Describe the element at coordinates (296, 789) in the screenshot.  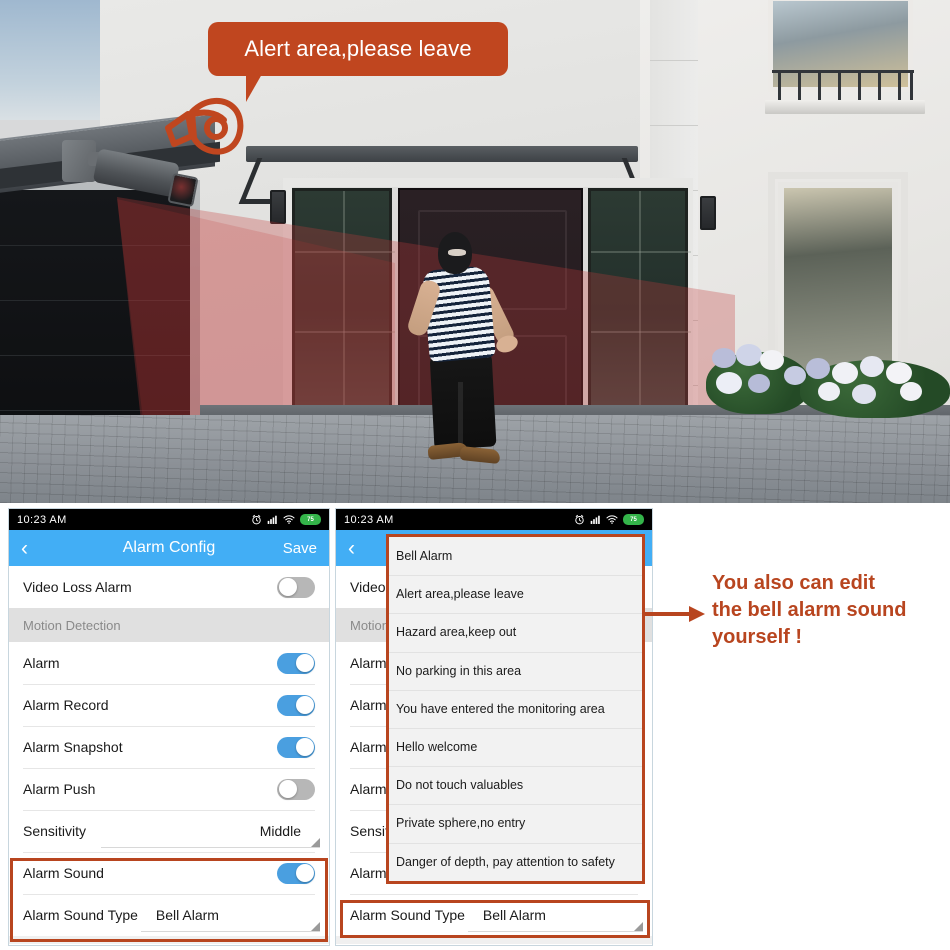
I see `alarm-push-toggle` at that location.